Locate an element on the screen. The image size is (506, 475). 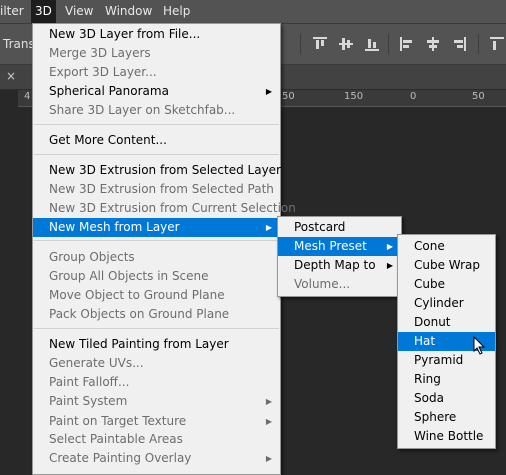
mesh-preset-item: Donut is located at coordinates (446, 322).